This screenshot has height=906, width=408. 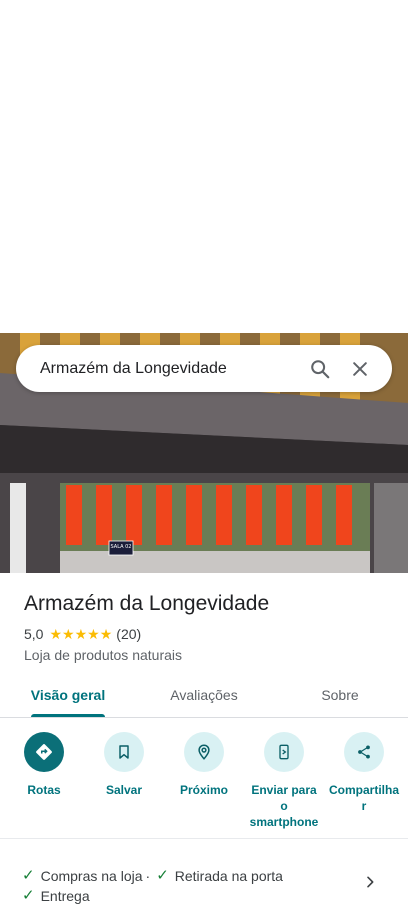 What do you see at coordinates (44, 790) in the screenshot?
I see `directions-label: Rotas` at bounding box center [44, 790].